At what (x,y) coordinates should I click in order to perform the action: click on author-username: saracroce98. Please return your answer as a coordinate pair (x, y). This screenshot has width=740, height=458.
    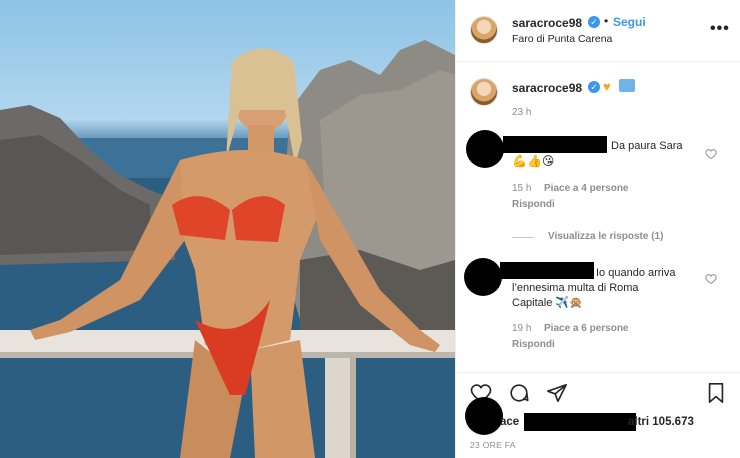
    Looking at the image, I should click on (547, 23).